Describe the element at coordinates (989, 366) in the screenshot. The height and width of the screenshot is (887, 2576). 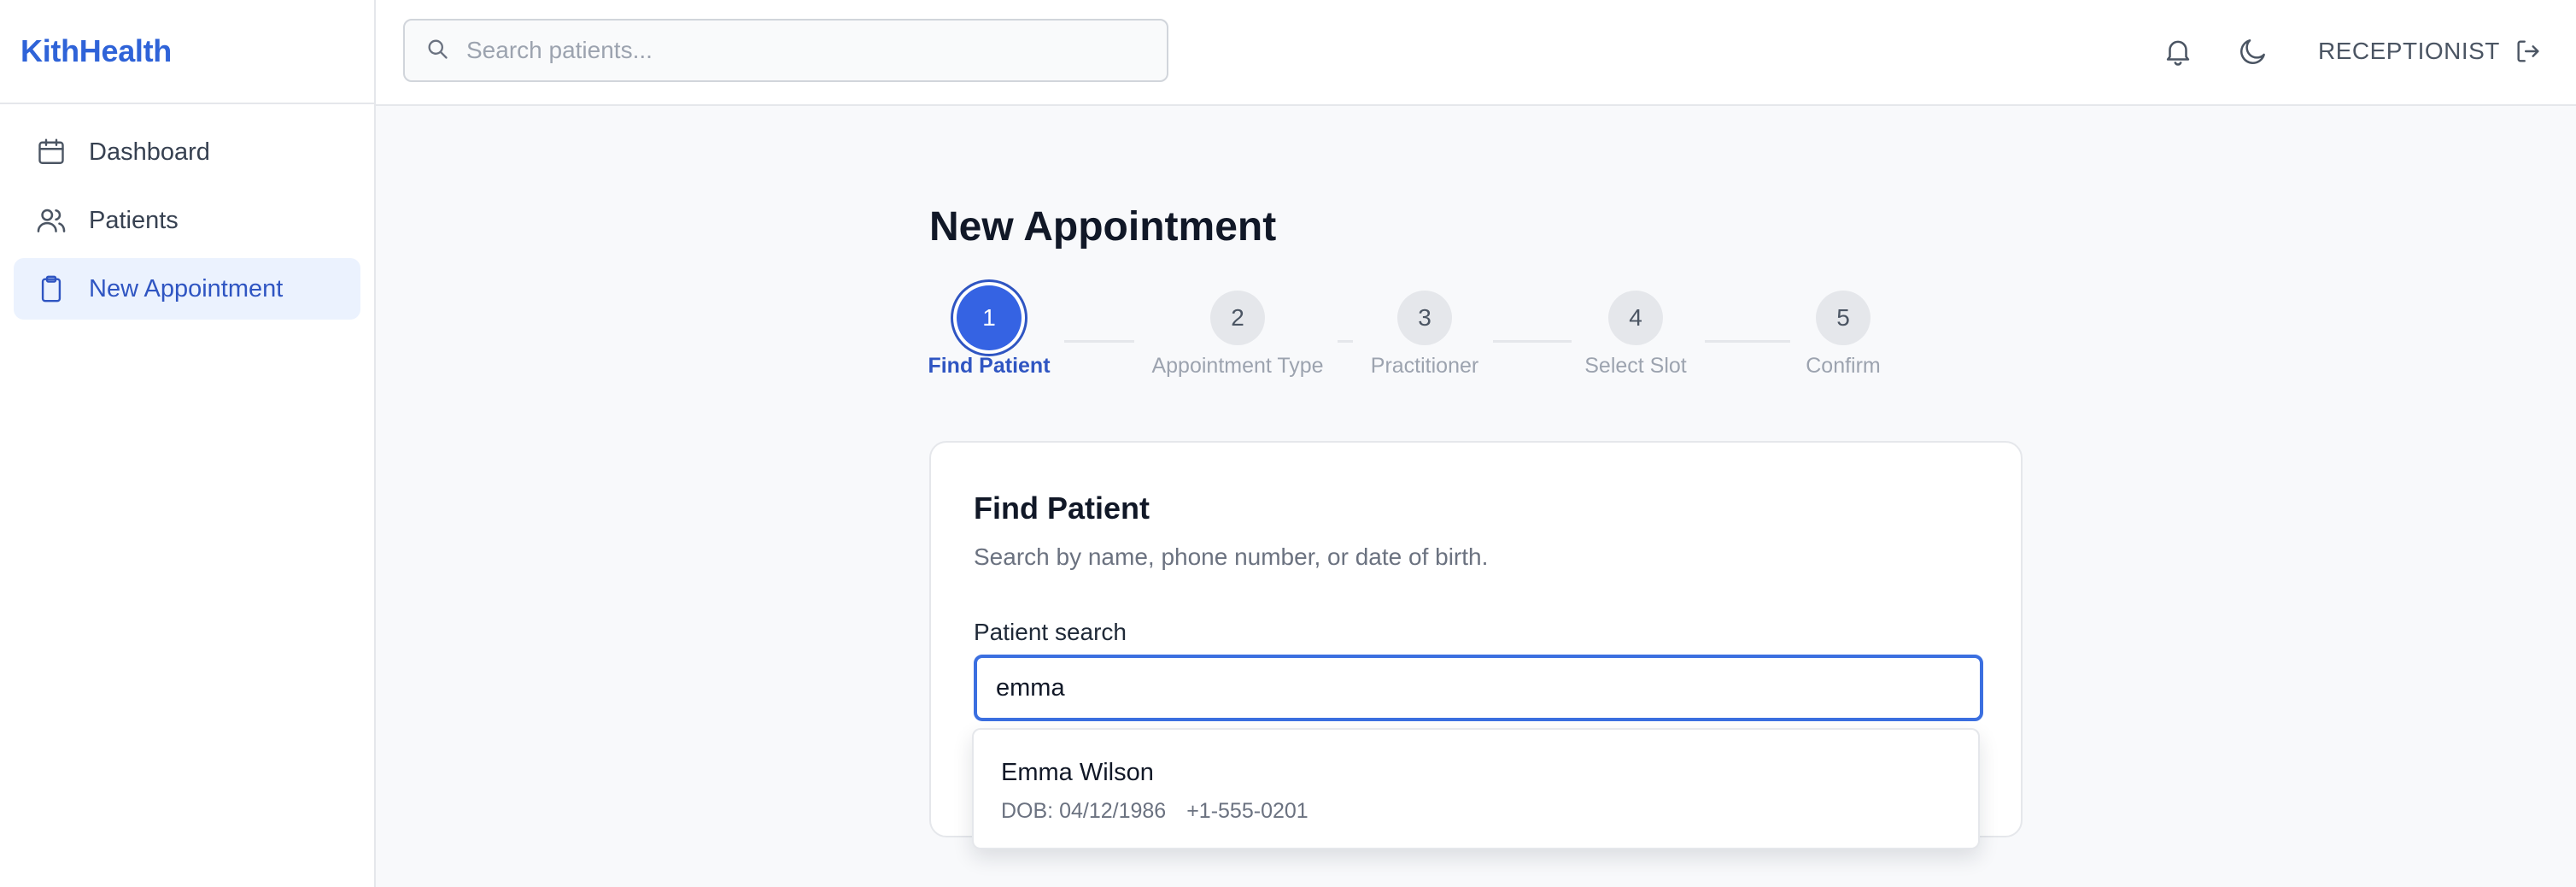
I see `step-label: Find Patient` at that location.